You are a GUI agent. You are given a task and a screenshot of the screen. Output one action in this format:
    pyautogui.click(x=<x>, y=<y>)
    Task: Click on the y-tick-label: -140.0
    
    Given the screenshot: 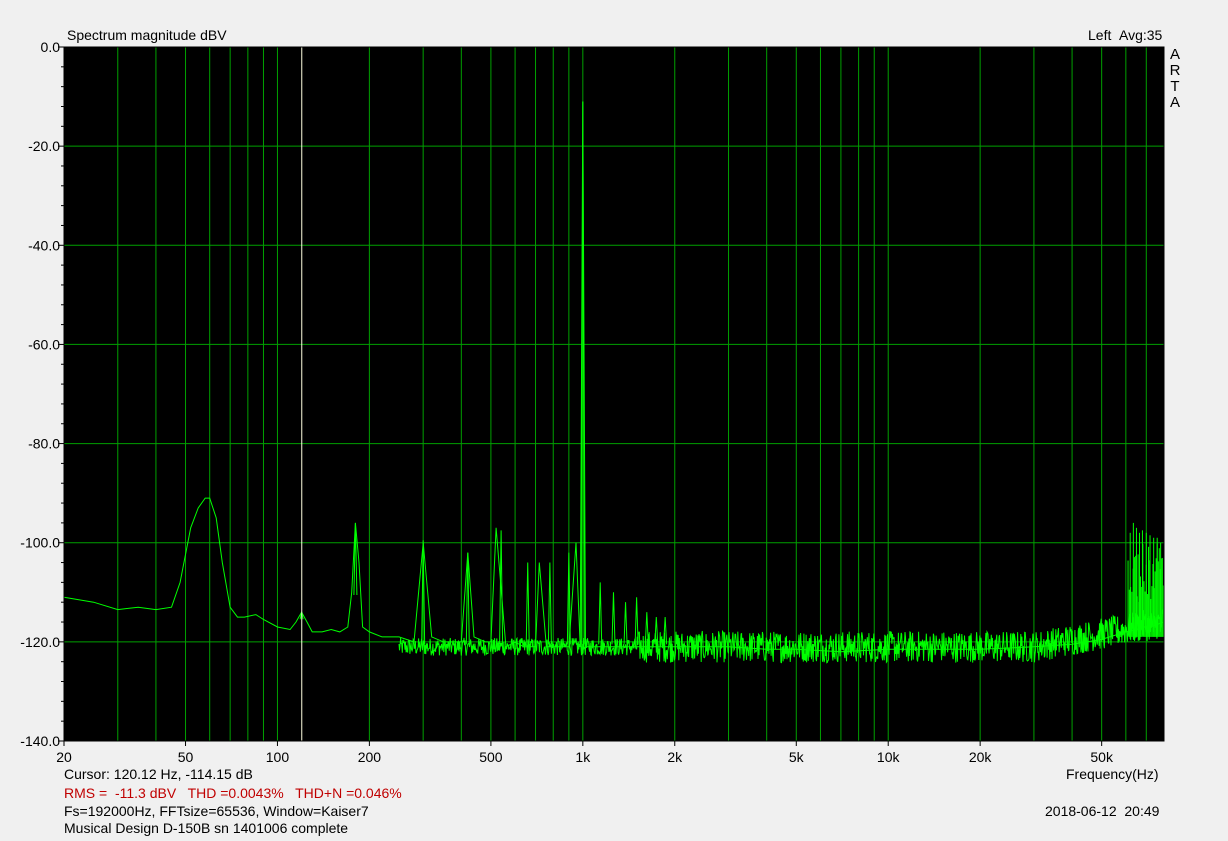 What is the action you would take?
    pyautogui.click(x=40, y=741)
    